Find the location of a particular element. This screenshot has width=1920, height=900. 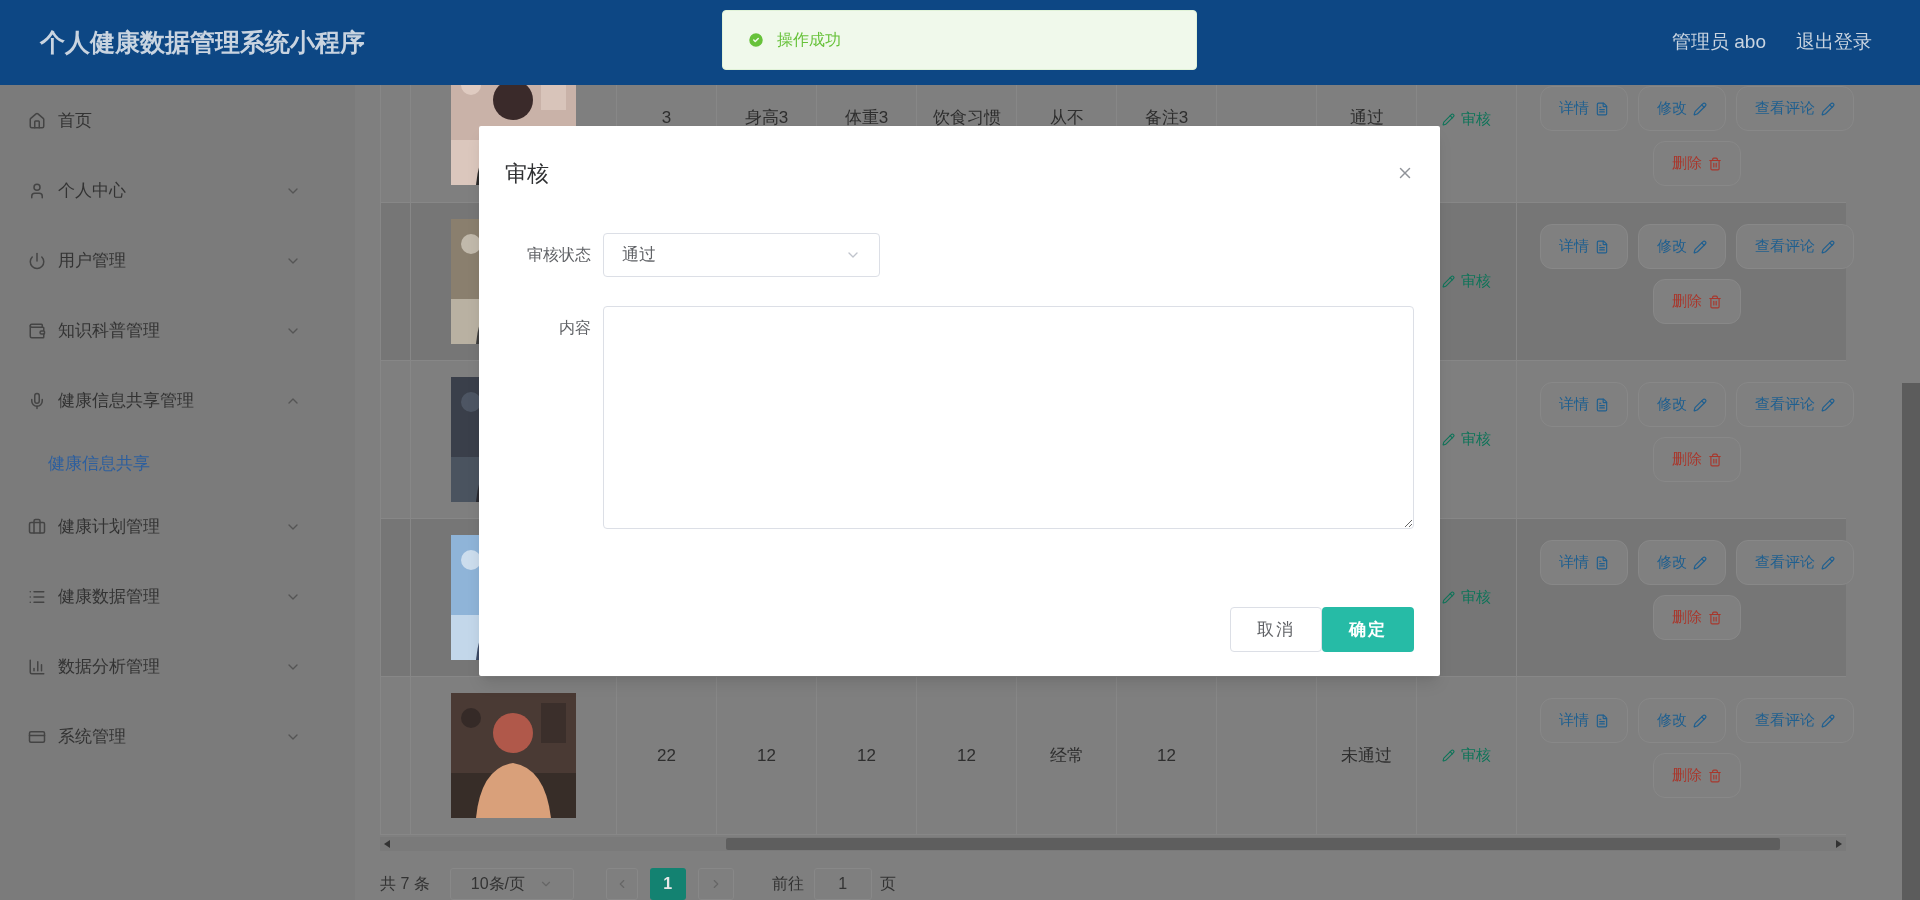

home-icon is located at coordinates (37, 121).